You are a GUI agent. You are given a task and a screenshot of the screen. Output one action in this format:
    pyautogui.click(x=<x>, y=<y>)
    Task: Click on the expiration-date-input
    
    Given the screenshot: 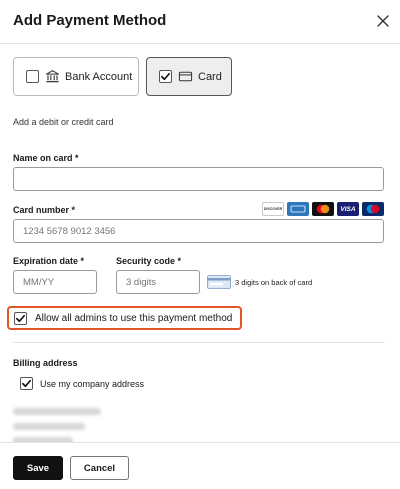 What is the action you would take?
    pyautogui.click(x=55, y=282)
    